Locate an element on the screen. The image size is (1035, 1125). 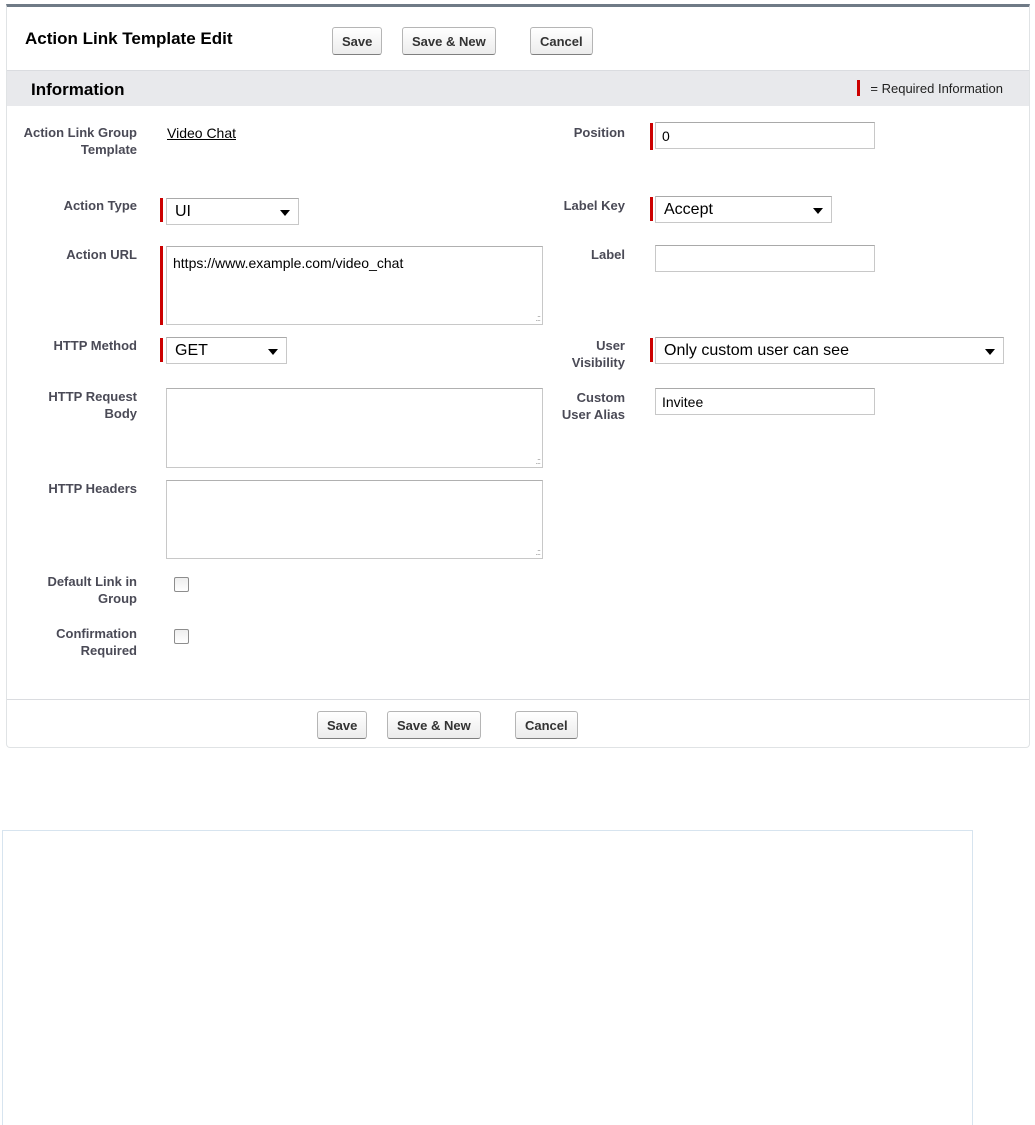
label-label: Label is located at coordinates (608, 254).